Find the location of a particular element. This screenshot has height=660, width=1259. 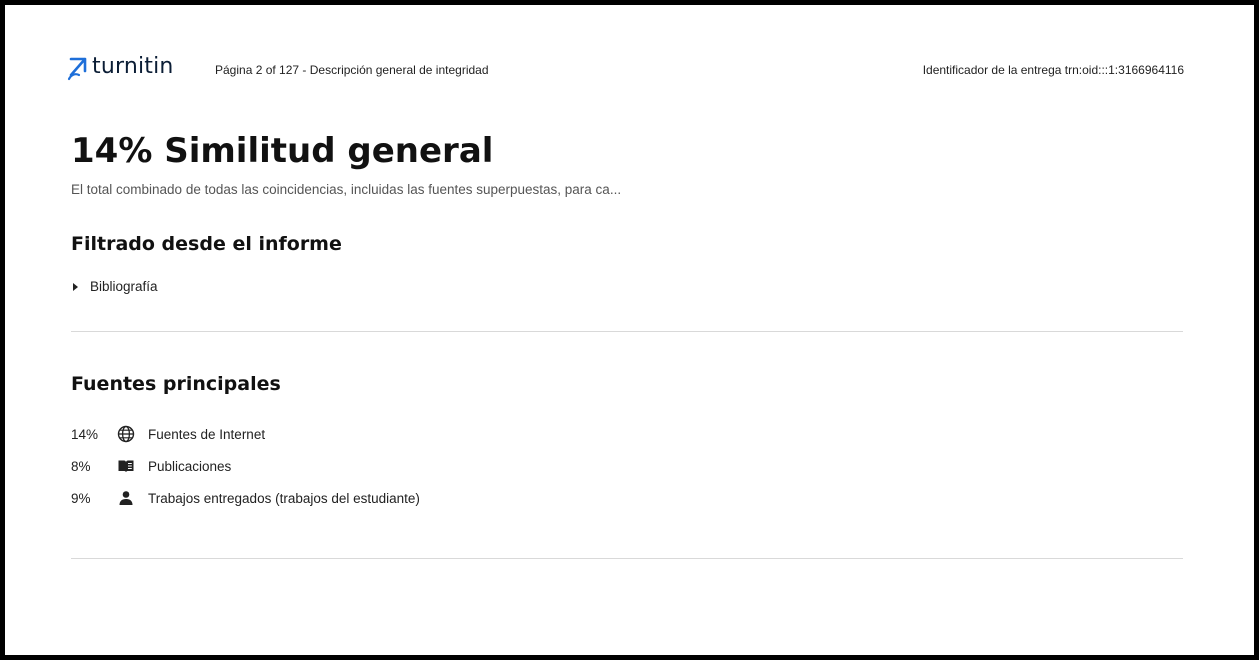

turnitin-logo-icon is located at coordinates (78, 67).